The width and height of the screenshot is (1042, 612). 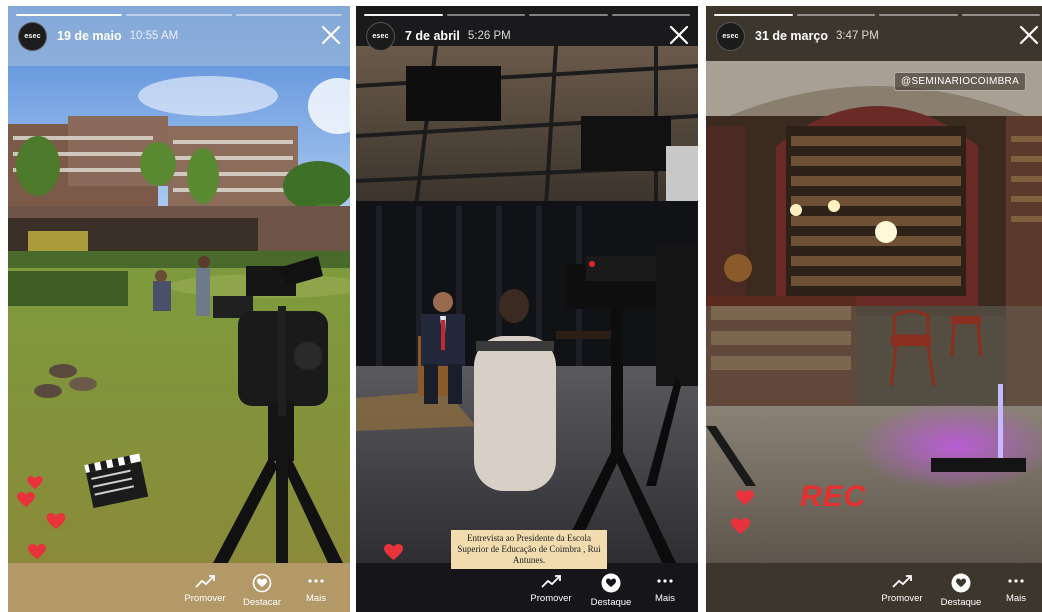 I want to click on story-date: 31 de março, so click(x=791, y=36).